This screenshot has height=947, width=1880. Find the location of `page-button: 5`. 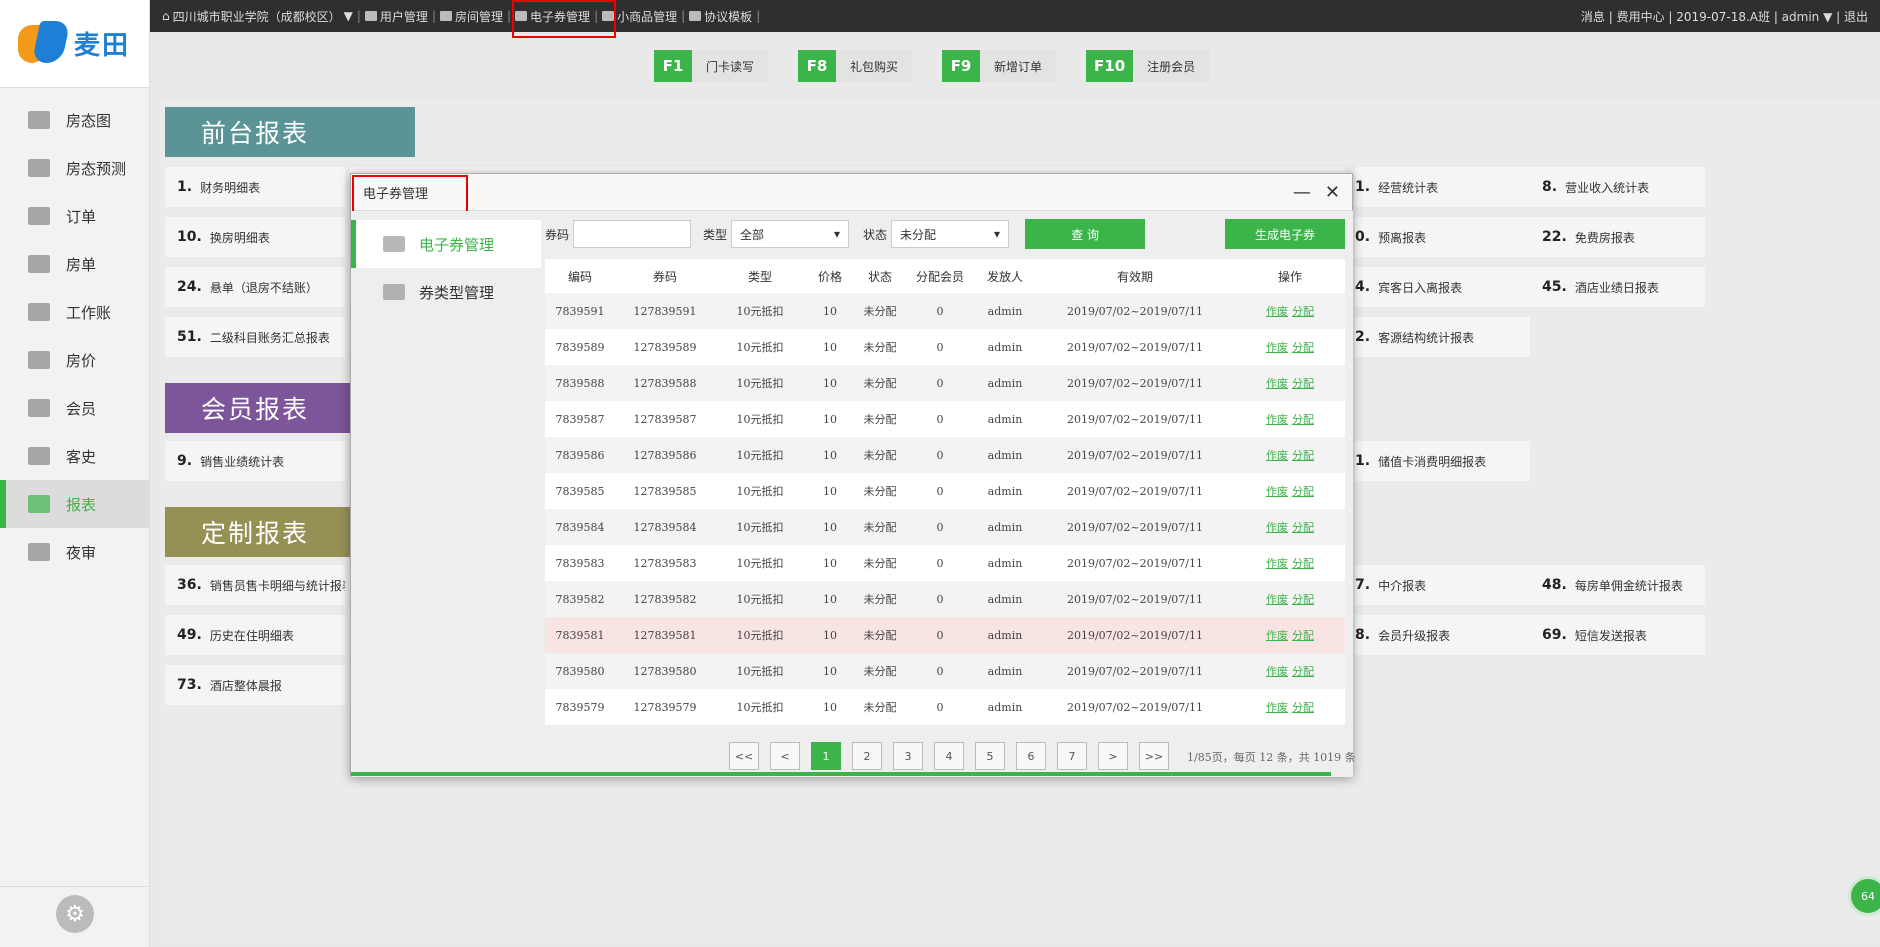

page-button: 5 is located at coordinates (990, 756).